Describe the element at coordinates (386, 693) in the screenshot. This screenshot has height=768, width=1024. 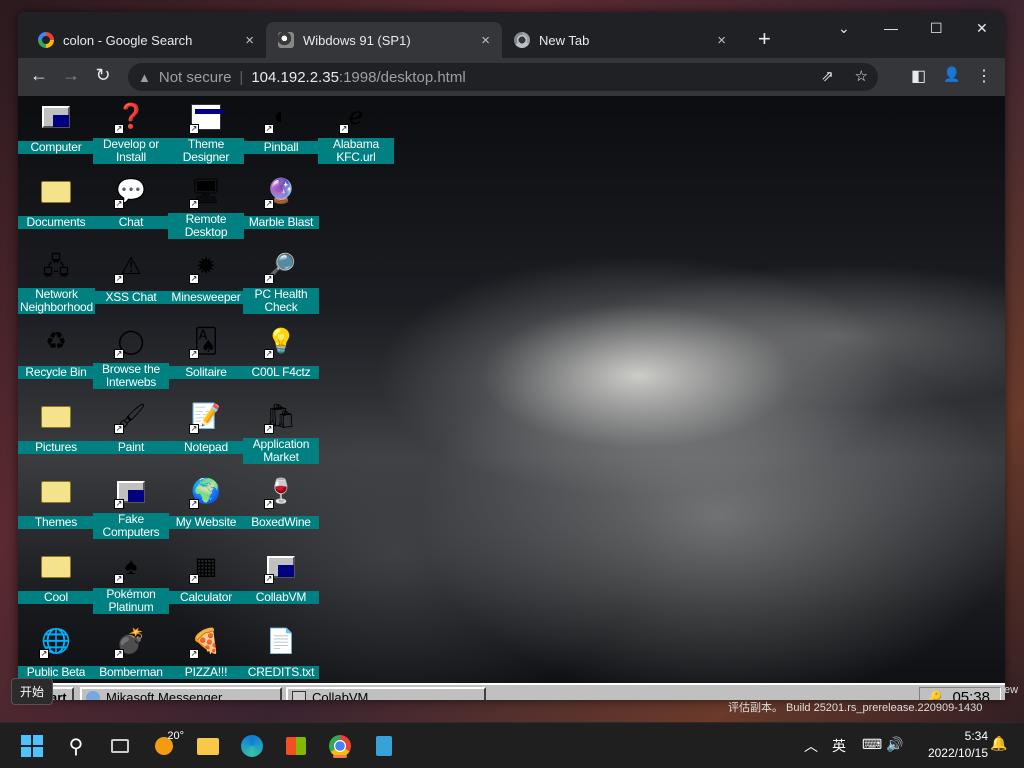
I see `task-collabvm: CollabVM` at that location.